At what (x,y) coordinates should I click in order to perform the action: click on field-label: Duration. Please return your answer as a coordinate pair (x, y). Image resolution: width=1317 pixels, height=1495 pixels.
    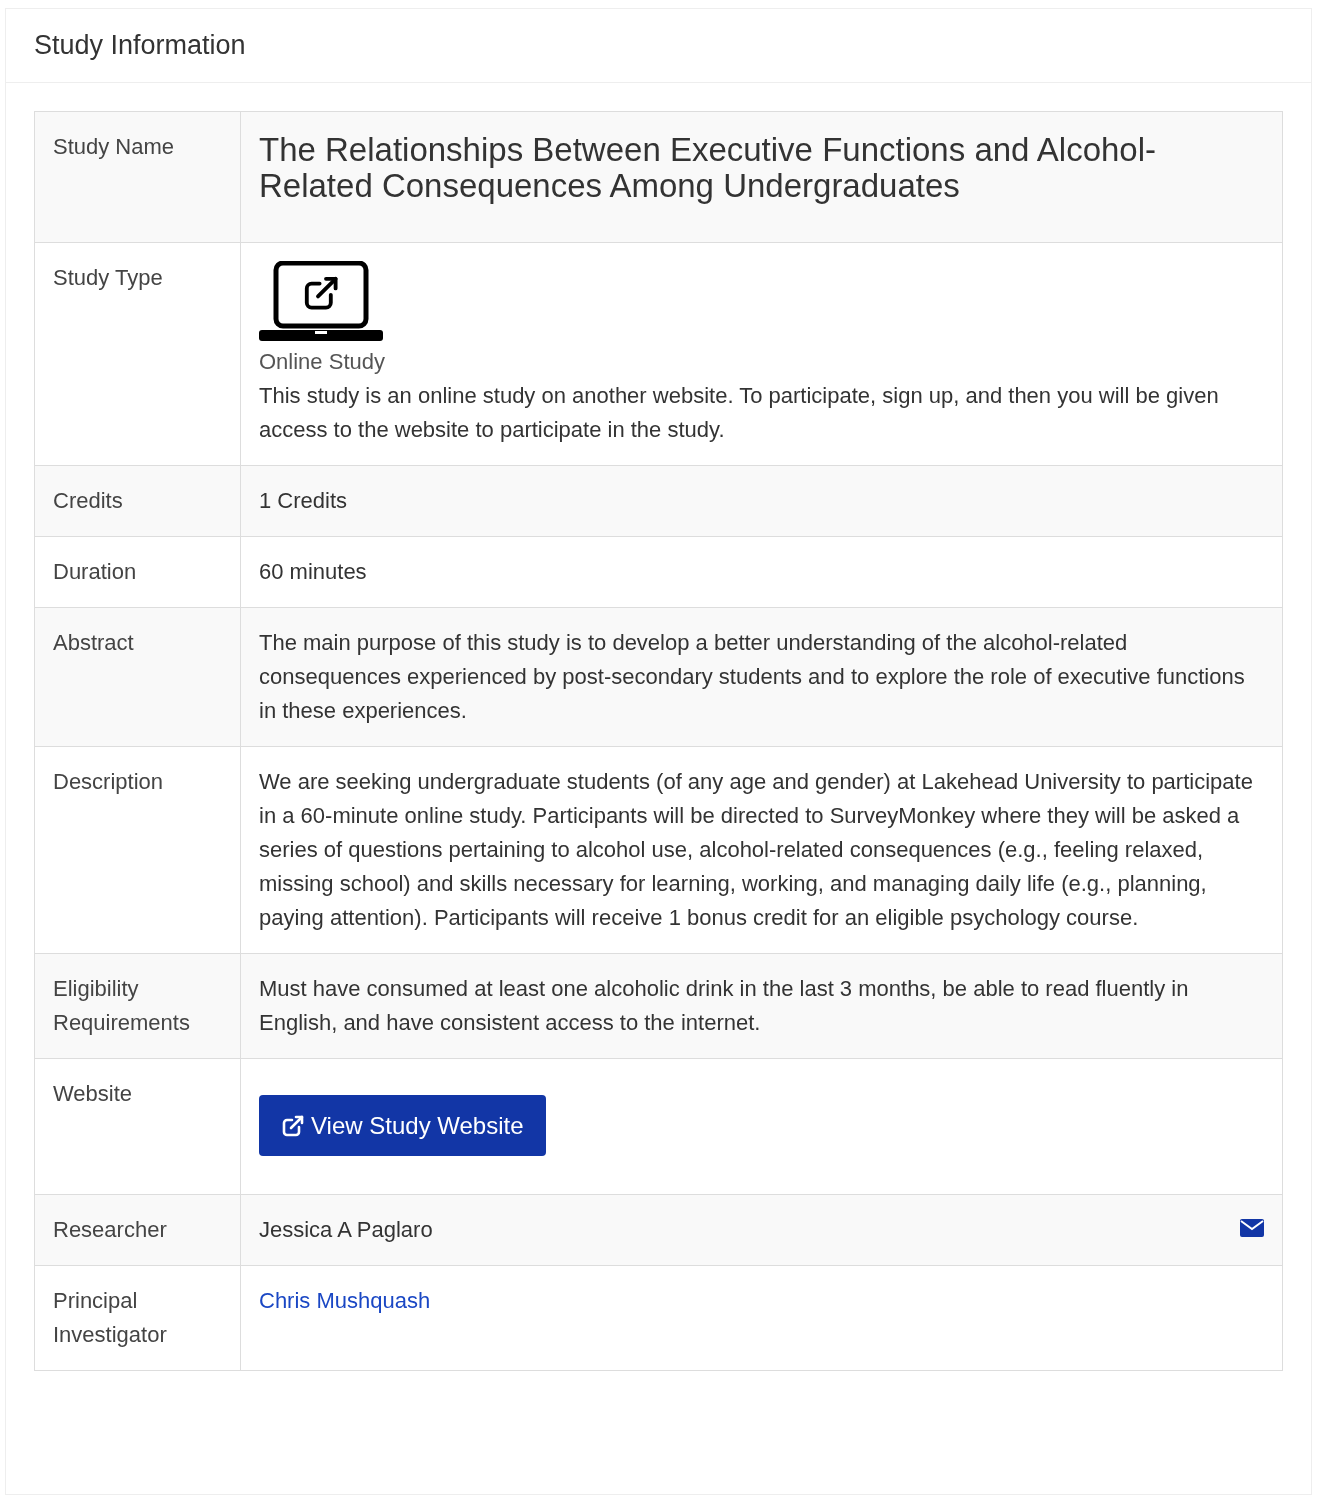
    Looking at the image, I should click on (95, 571).